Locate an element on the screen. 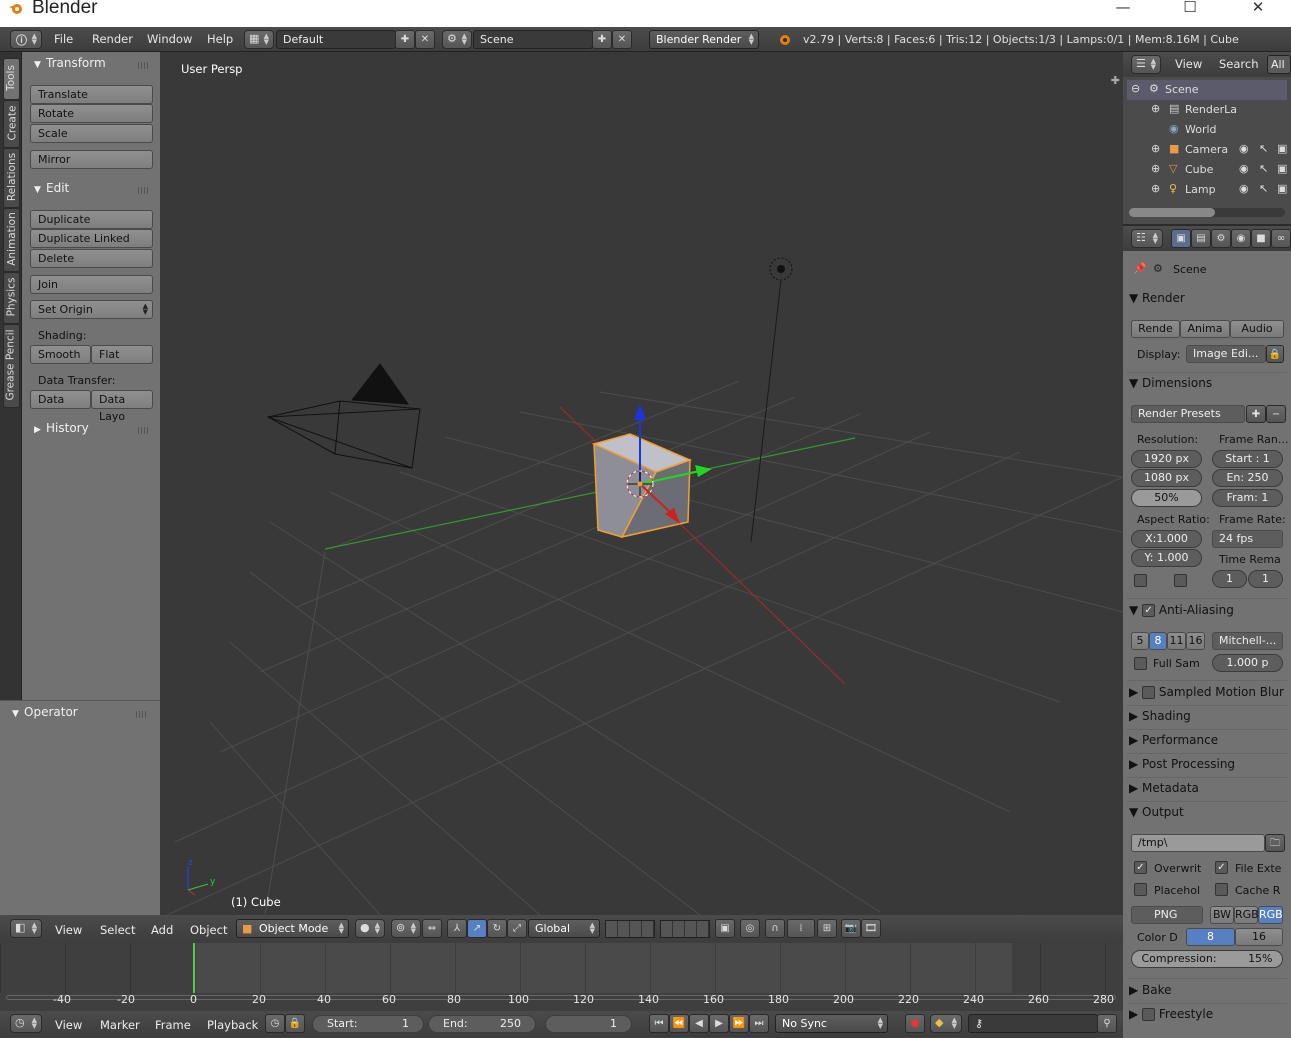 The width and height of the screenshot is (1291, 1038). view3d-menu-add: Add is located at coordinates (162, 930).